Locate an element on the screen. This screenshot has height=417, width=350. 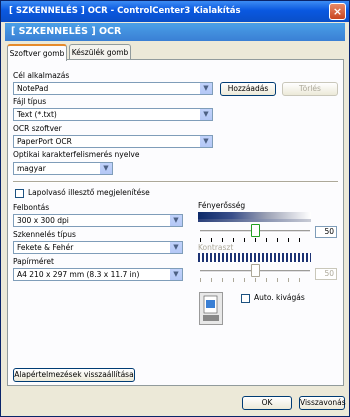
preview-checkbox-label: Lapolvasó illesztő megjelenítése is located at coordinates (89, 192).